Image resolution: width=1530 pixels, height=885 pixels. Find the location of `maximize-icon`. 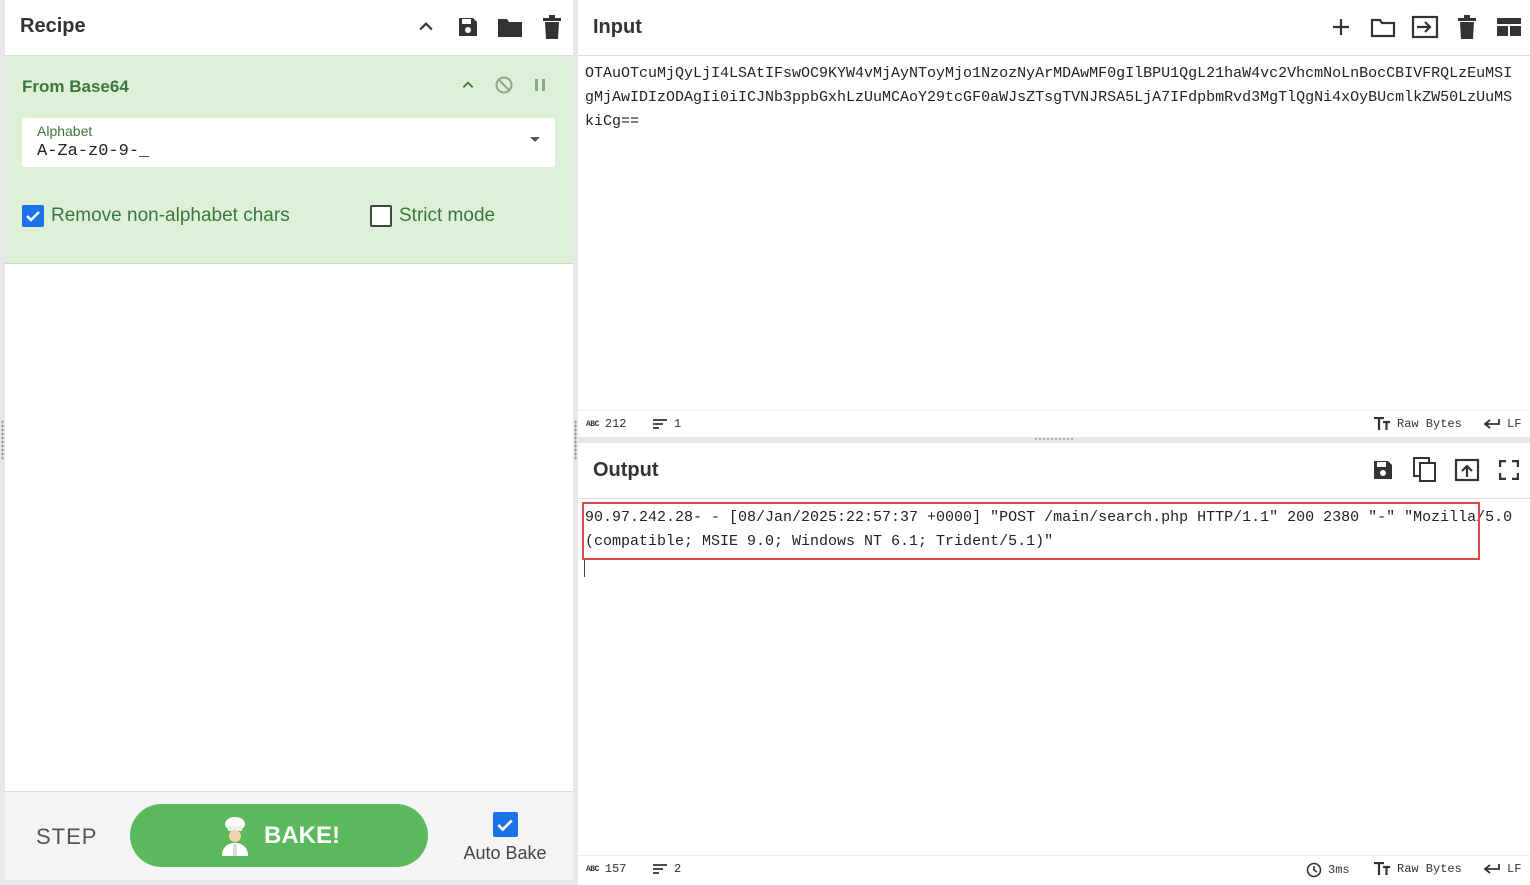

maximize-icon is located at coordinates (1509, 470).